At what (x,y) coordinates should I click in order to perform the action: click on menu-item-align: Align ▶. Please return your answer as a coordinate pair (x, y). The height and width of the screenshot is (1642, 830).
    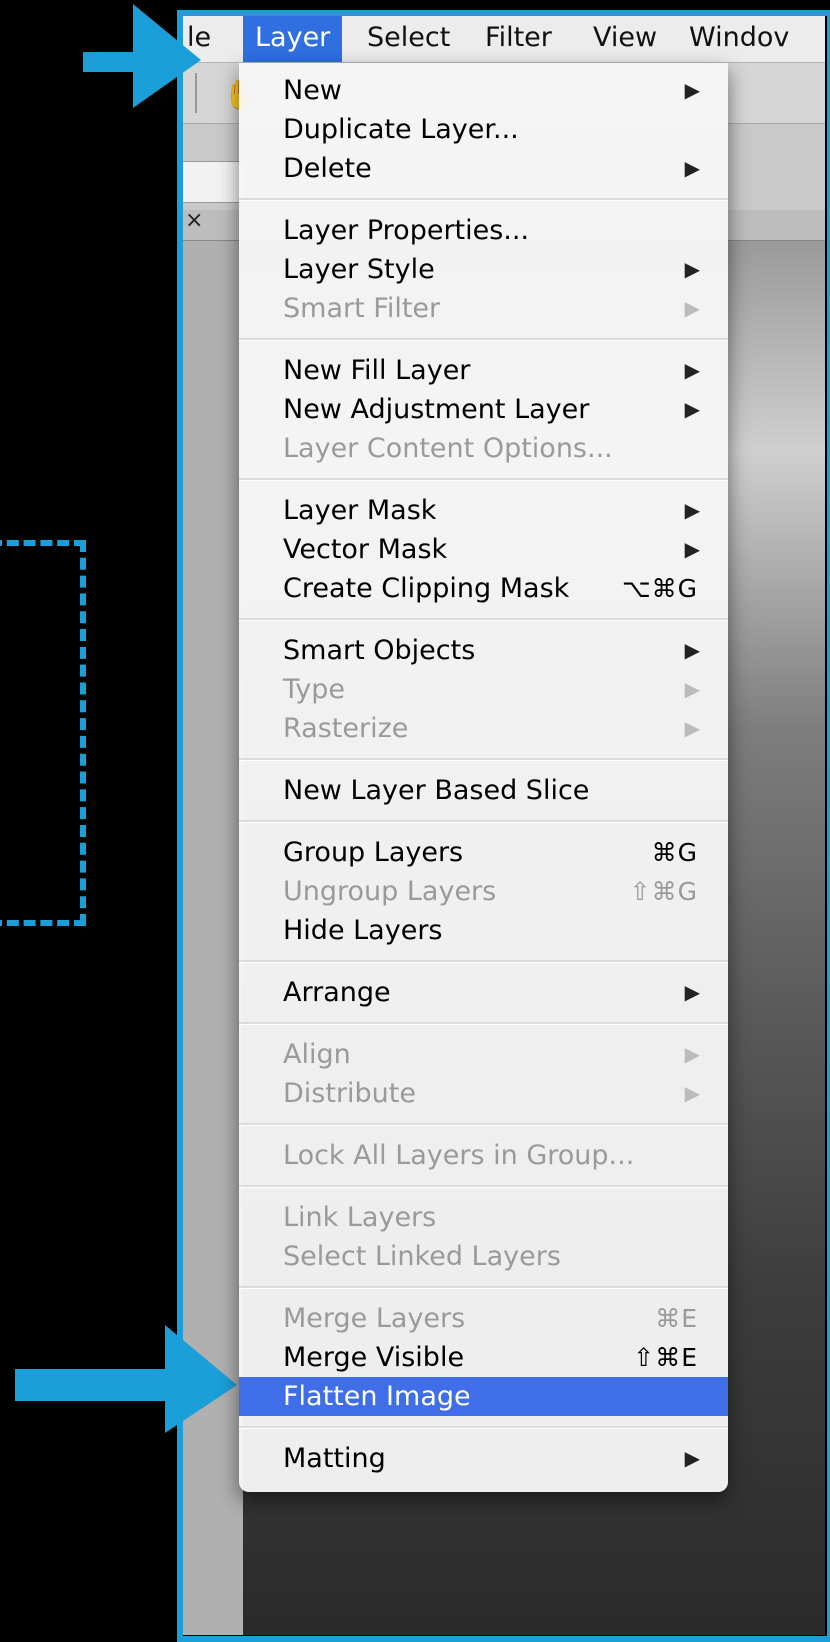
    Looking at the image, I should click on (483, 1054).